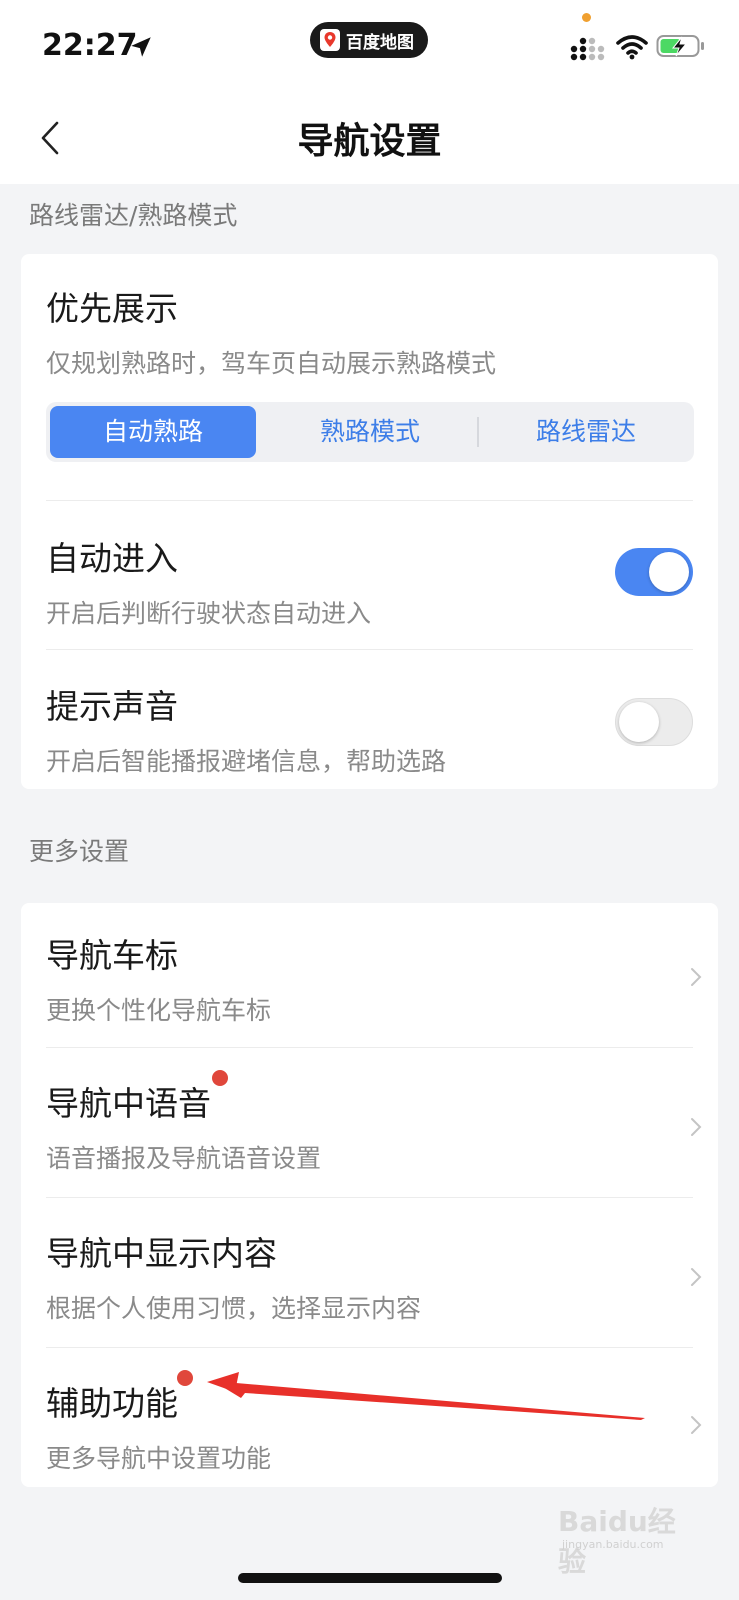 This screenshot has height=1600, width=739. I want to click on status-bar: 22:27 百度地图, so click(369, 45).